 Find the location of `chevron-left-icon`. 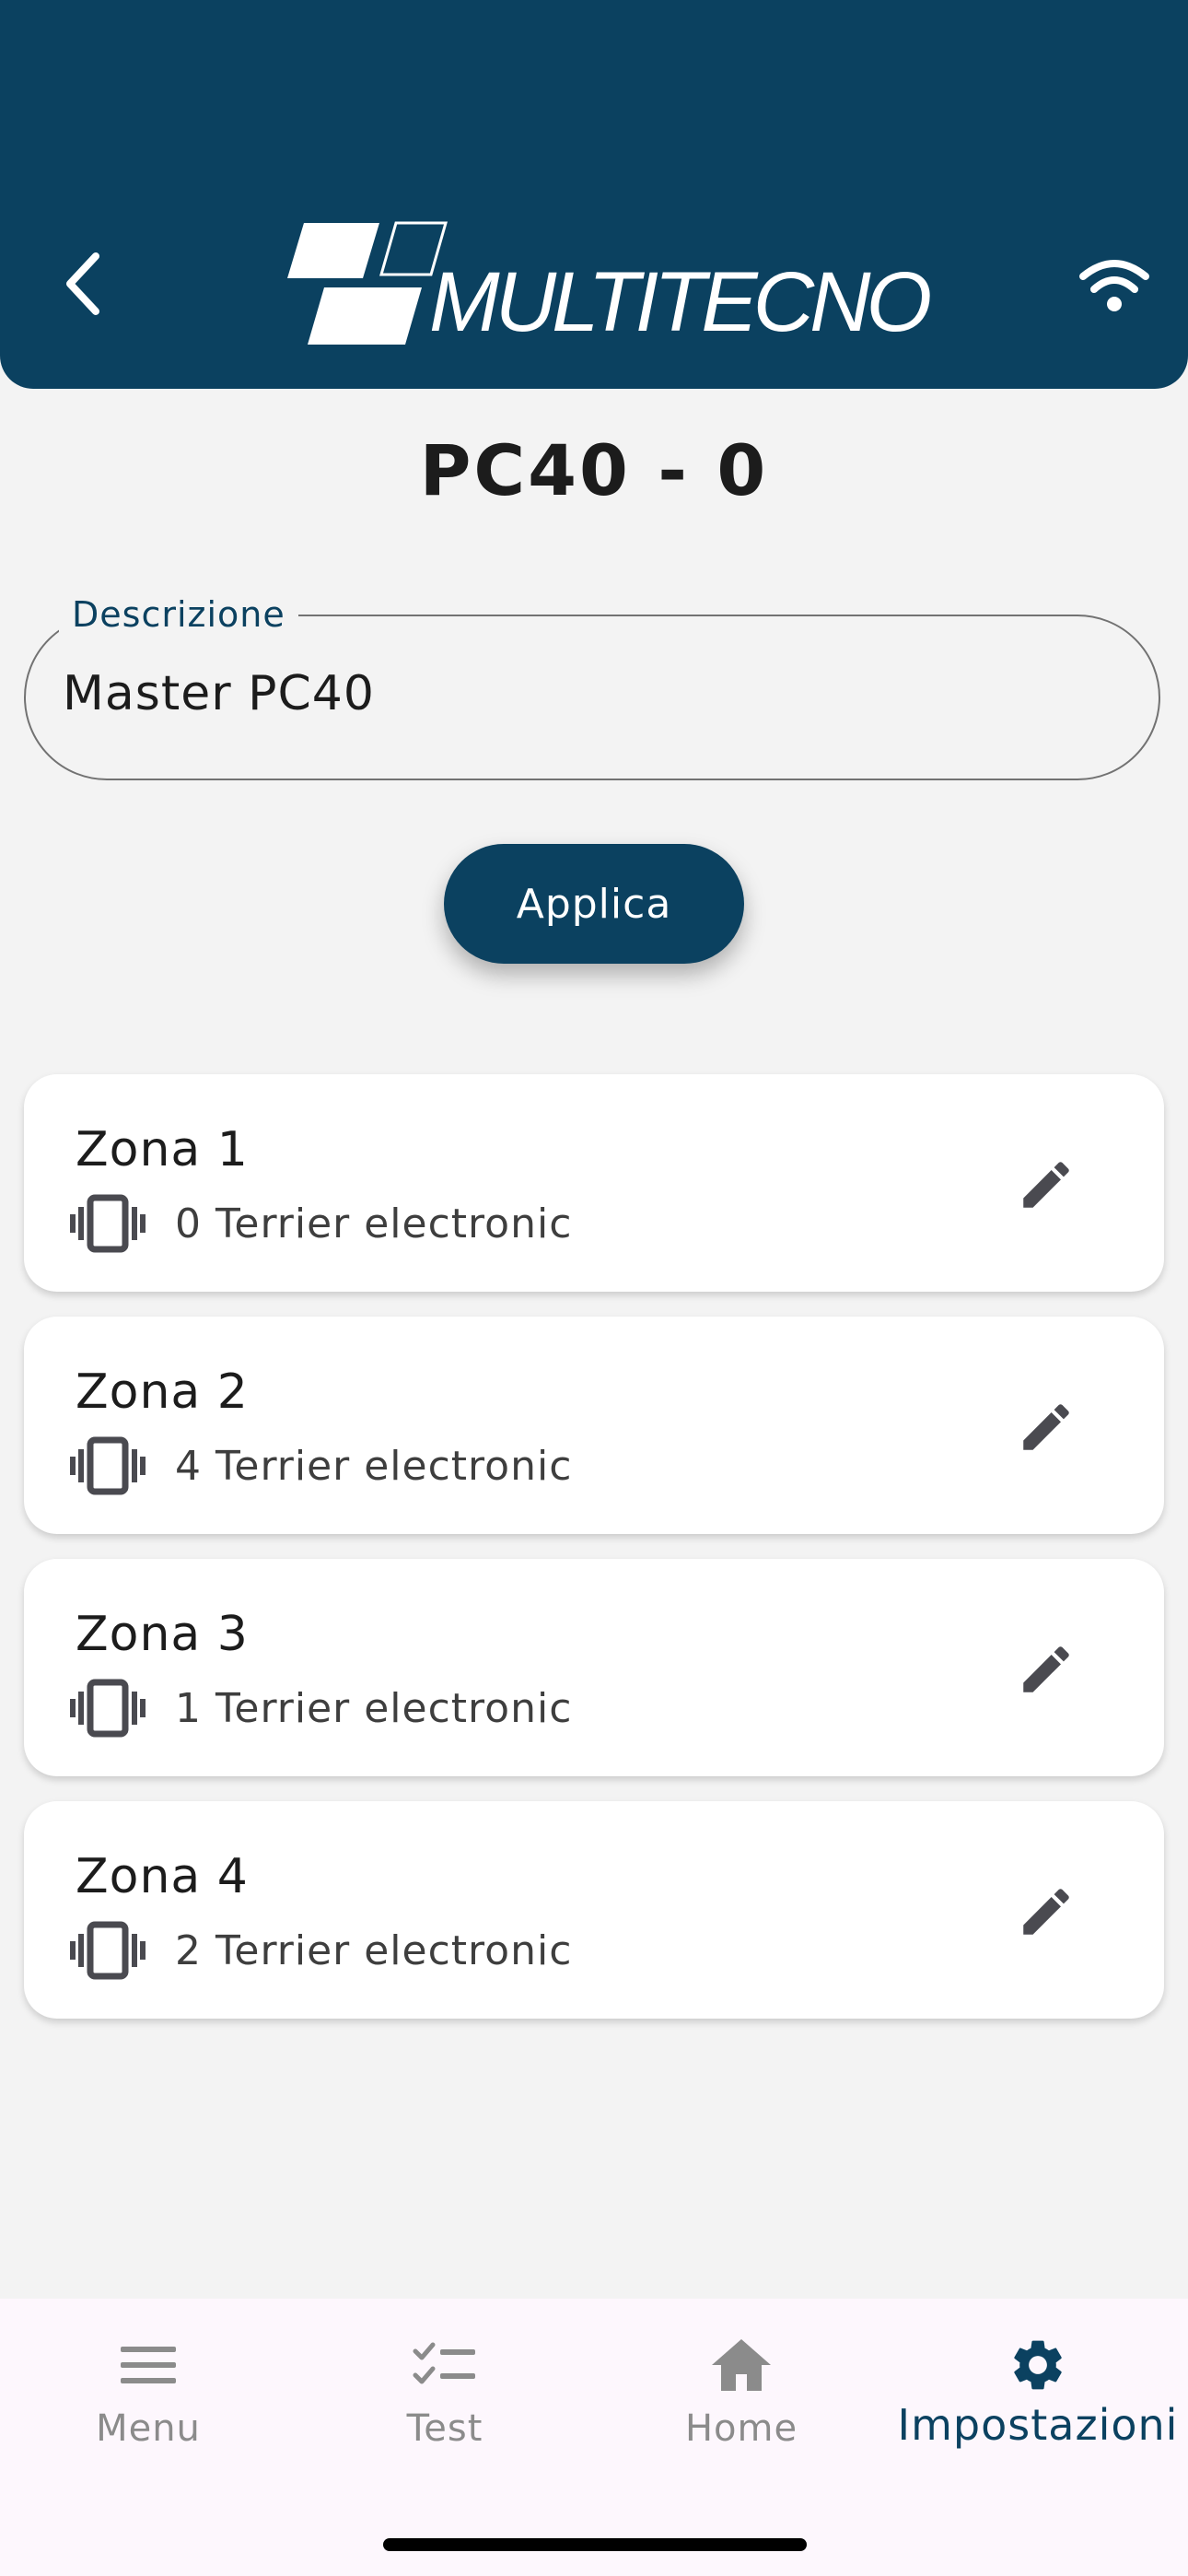

chevron-left-icon is located at coordinates (82, 283).